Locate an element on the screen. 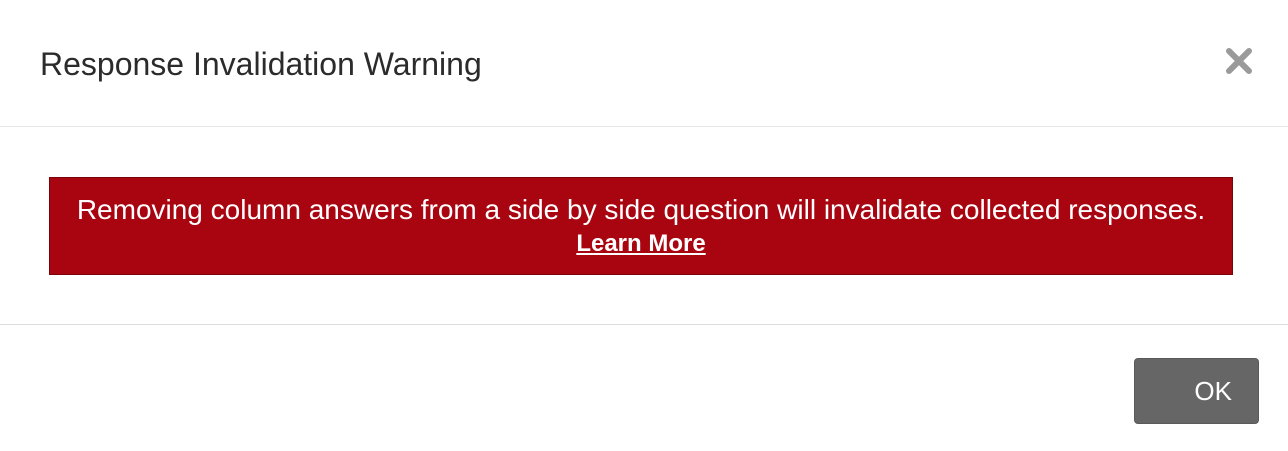 The height and width of the screenshot is (451, 1288). ok-button: OK is located at coordinates (1196, 391).